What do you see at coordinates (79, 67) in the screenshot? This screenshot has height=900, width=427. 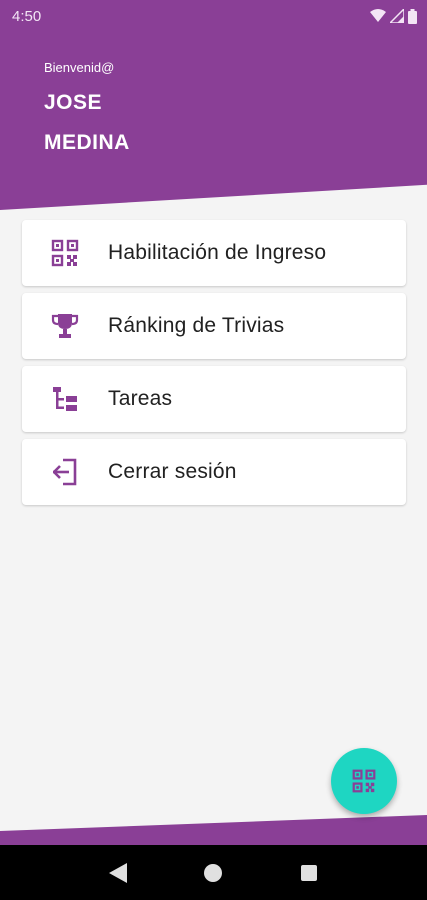 I see `welcome-text: Bienvenid@` at bounding box center [79, 67].